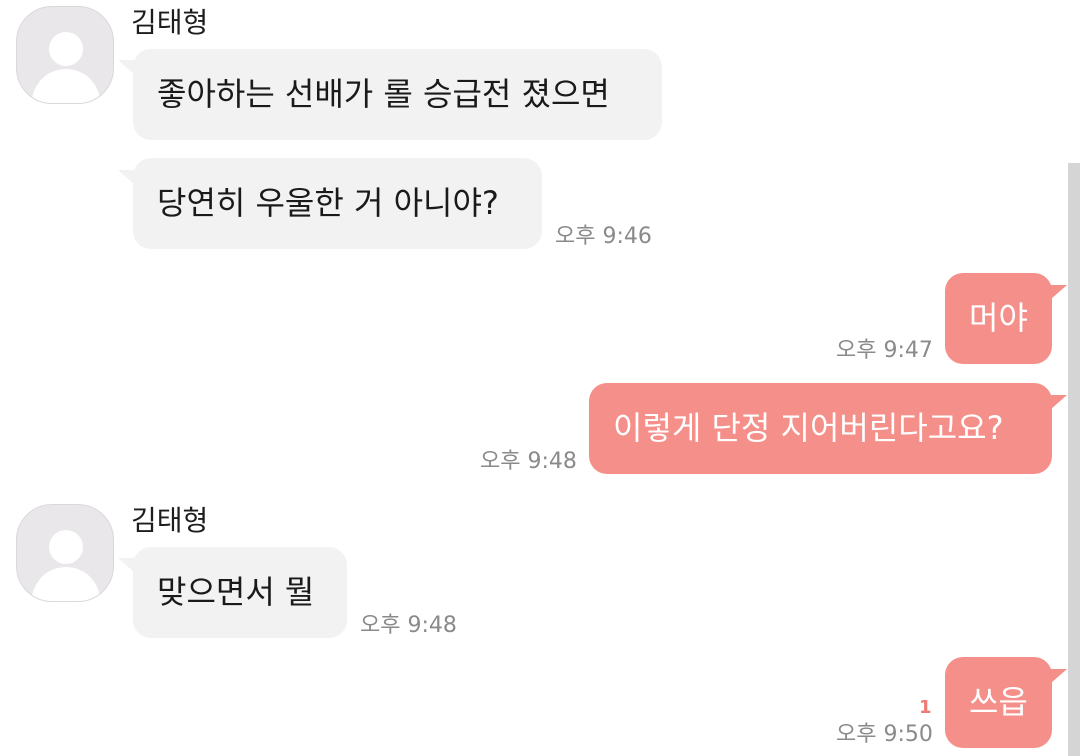 The width and height of the screenshot is (1080, 756). I want to click on incoming-message-bubble: 당연히 우울한 거 아니야?, so click(337, 203).